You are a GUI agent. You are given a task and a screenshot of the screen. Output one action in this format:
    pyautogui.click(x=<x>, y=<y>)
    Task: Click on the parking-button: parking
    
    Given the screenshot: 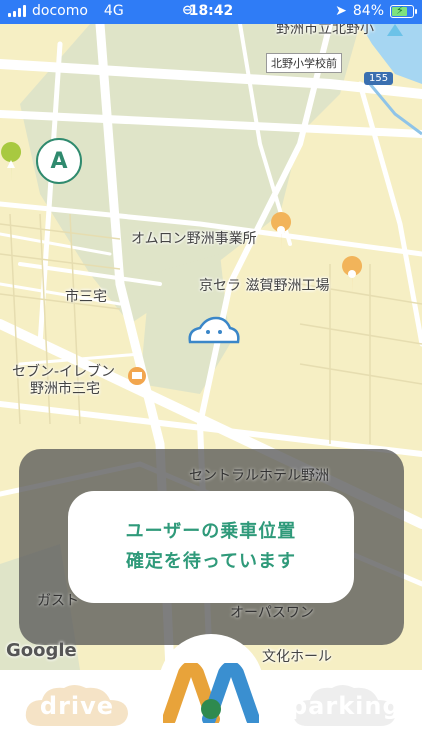 What is the action you would take?
    pyautogui.click(x=345, y=705)
    